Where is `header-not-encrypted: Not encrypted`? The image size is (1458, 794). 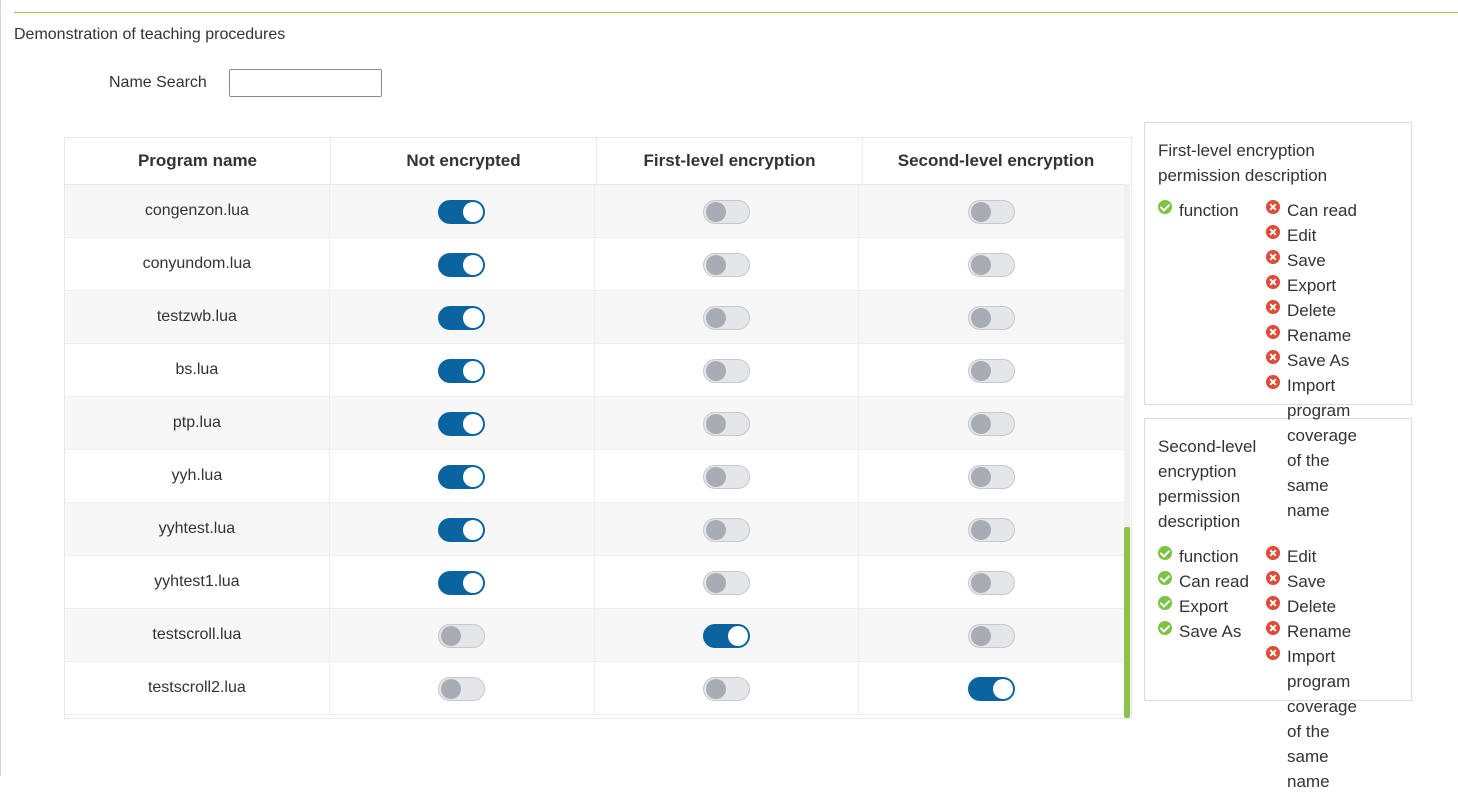 header-not-encrypted: Not encrypted is located at coordinates (464, 161).